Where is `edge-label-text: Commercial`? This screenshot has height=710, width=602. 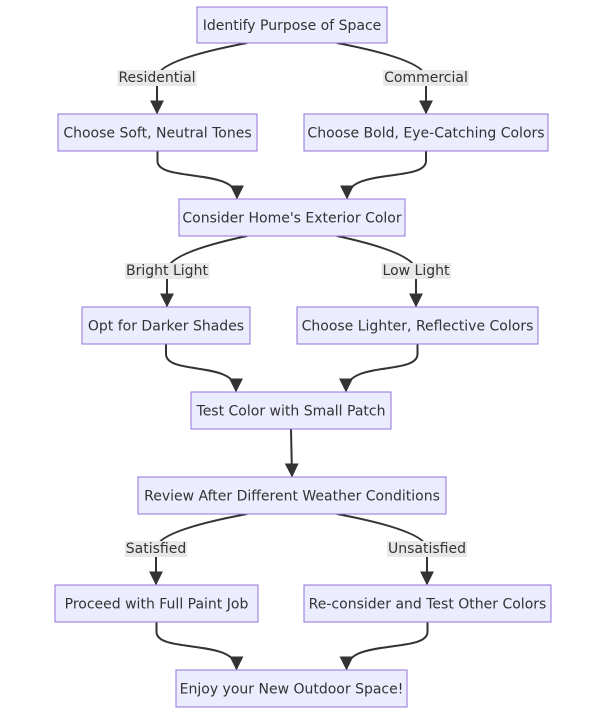 edge-label-text: Commercial is located at coordinates (426, 78).